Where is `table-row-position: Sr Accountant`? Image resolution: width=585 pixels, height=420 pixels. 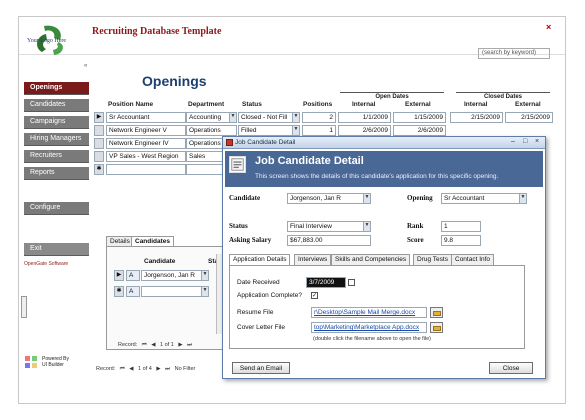
table-row-position: Sr Accountant is located at coordinates (146, 117).